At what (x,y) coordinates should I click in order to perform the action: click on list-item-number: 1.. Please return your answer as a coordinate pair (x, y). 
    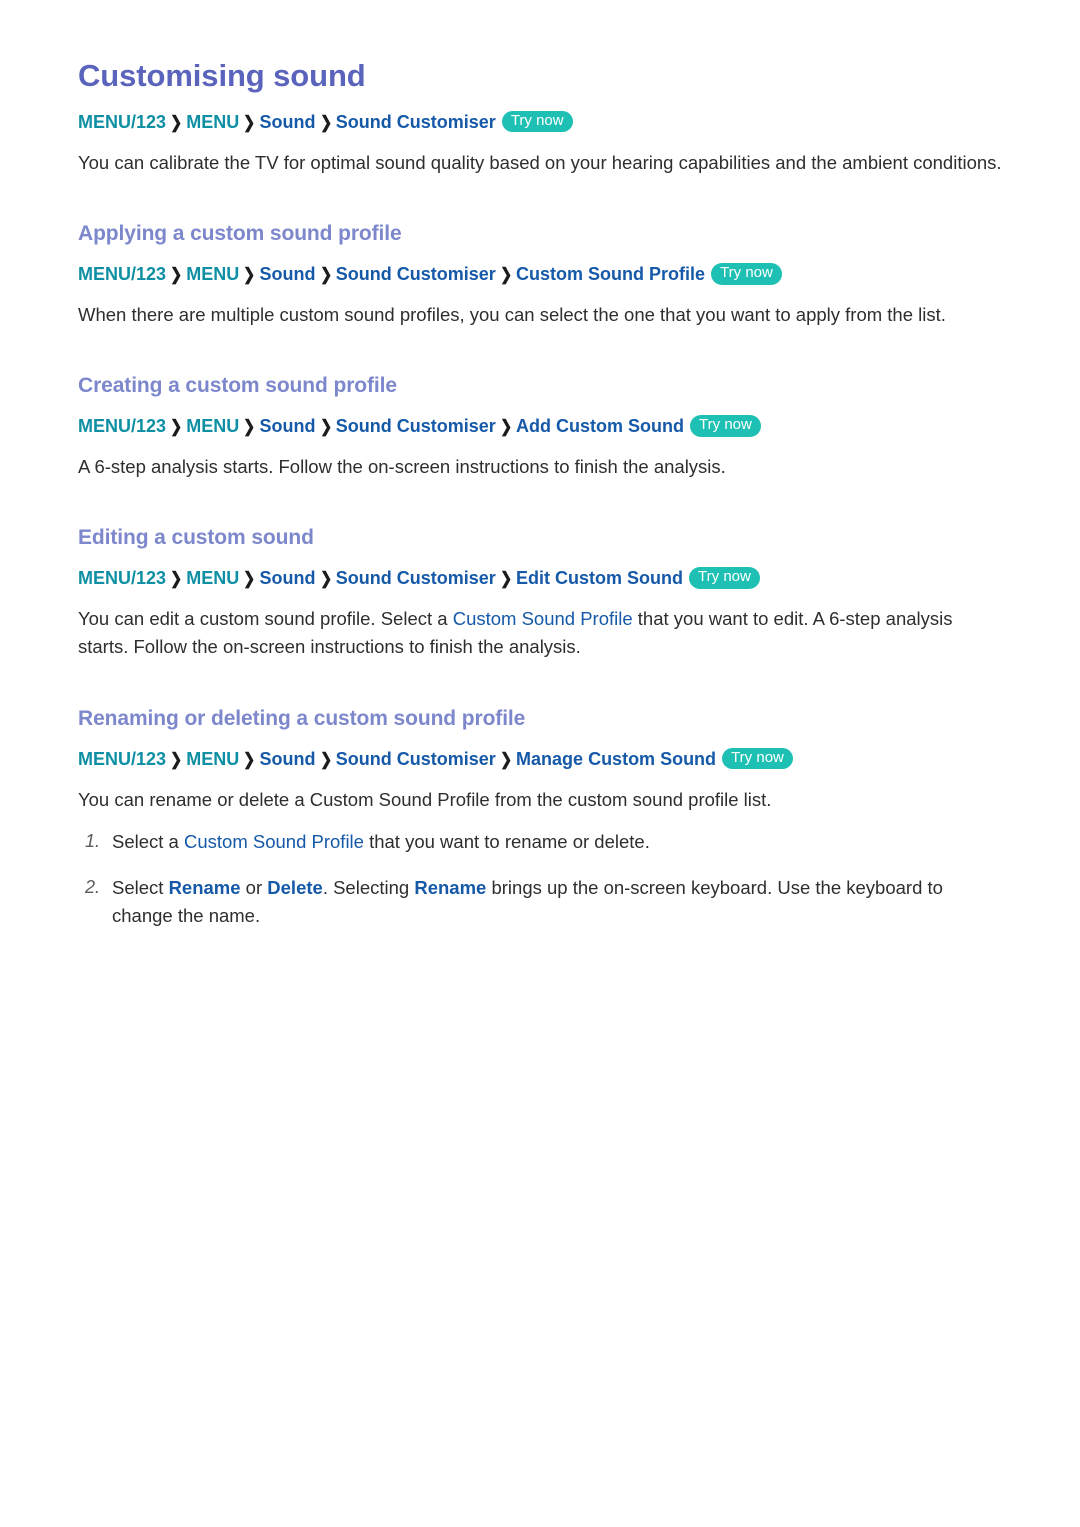
    Looking at the image, I should click on (92, 840).